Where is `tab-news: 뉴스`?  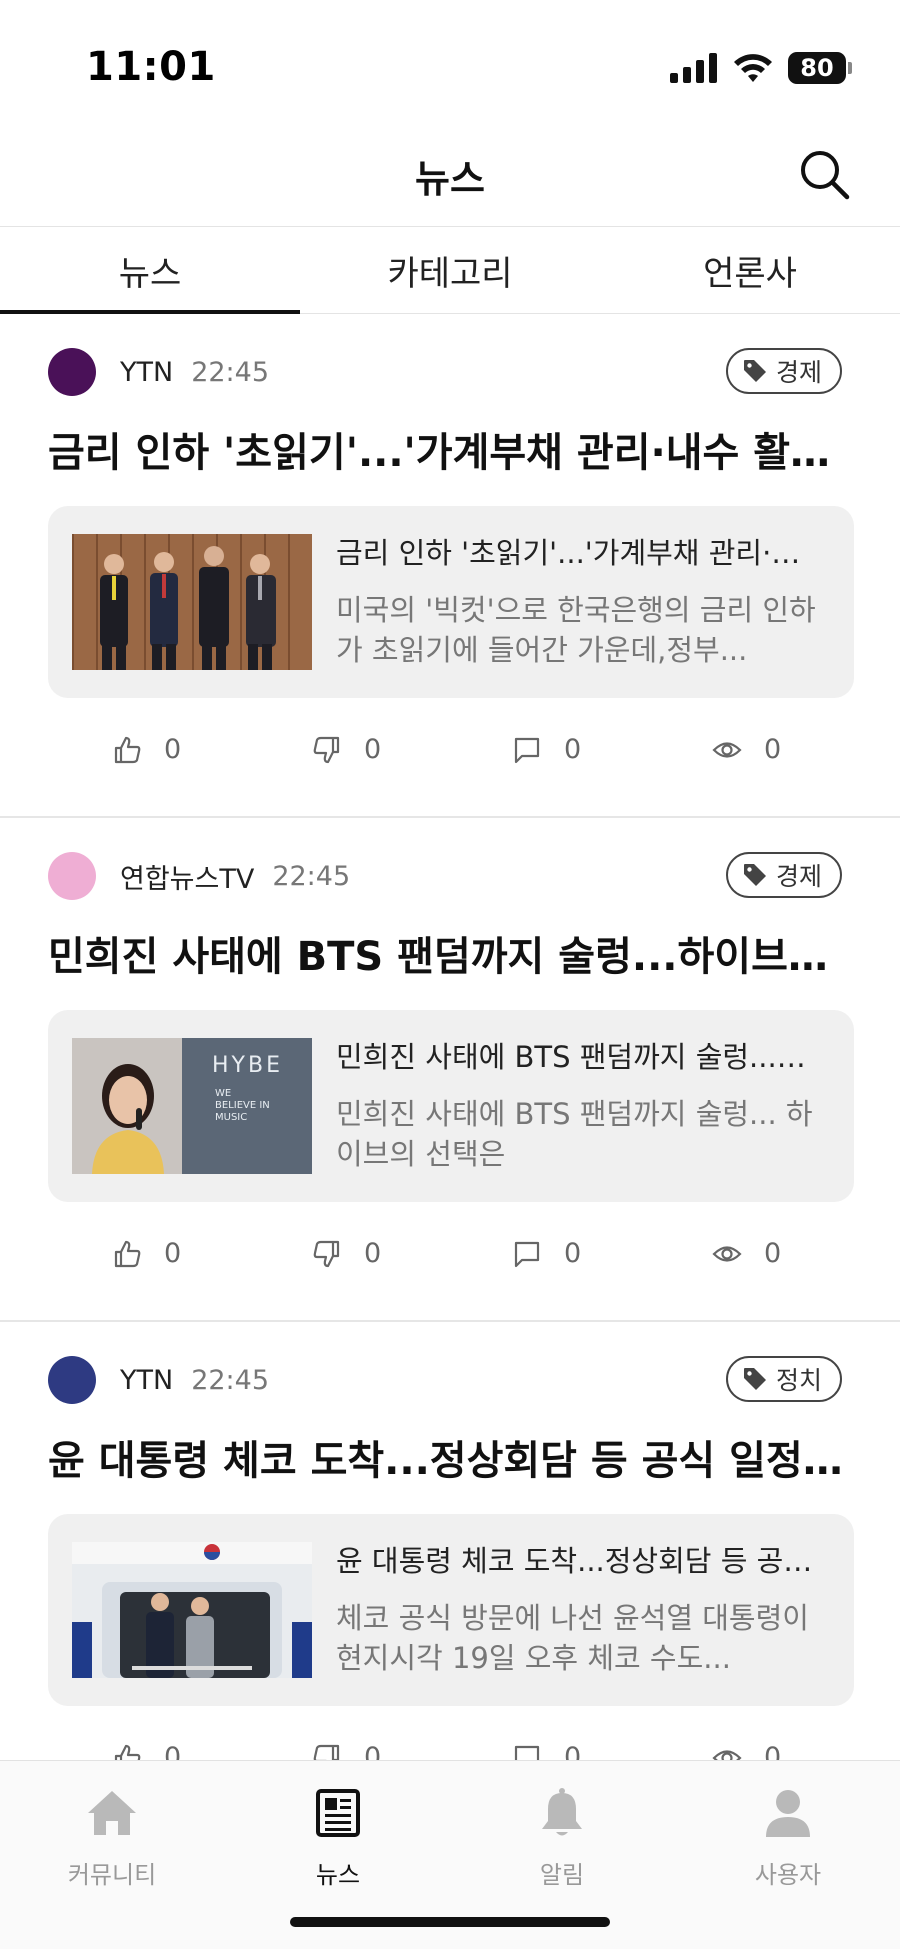
tab-news: 뉴스 is located at coordinates (150, 270).